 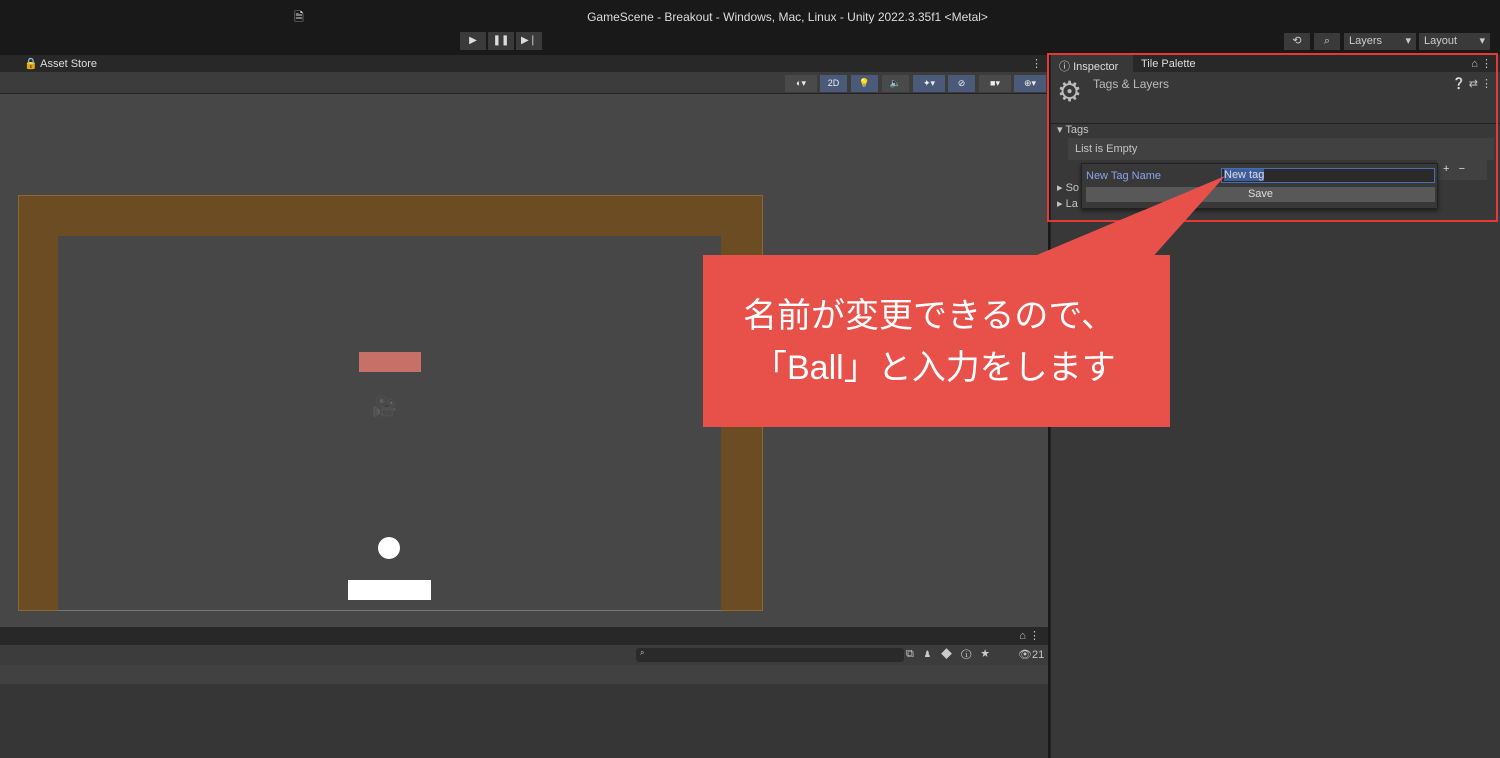 I want to click on callout-box: 名前が変更できるので、 「Ball」と入力をします, so click(x=936, y=341).